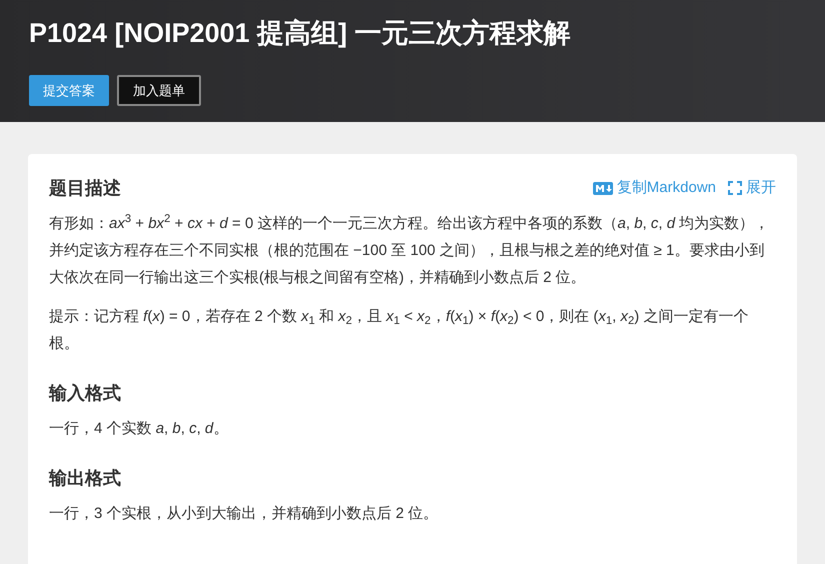 The height and width of the screenshot is (564, 825). What do you see at coordinates (399, 330) in the screenshot?
I see `paragraph: 提示：记方程 f(x) = 0，若存在 2 个数 x$_{1}$ 和 x$_{2}$，且 x$_{1}$ < x$_{2}$，f(x$_{1}$) × f(x$_{2}$) < 0，则在 (x$_{1}$, x$_{2}$) 之间一定有一个根。` at bounding box center [399, 330].